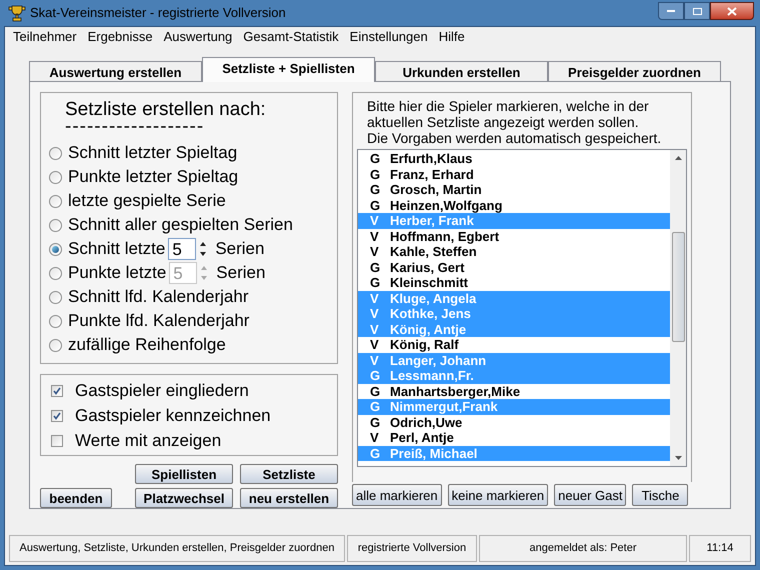  I want to click on trophy-icon, so click(17, 13).